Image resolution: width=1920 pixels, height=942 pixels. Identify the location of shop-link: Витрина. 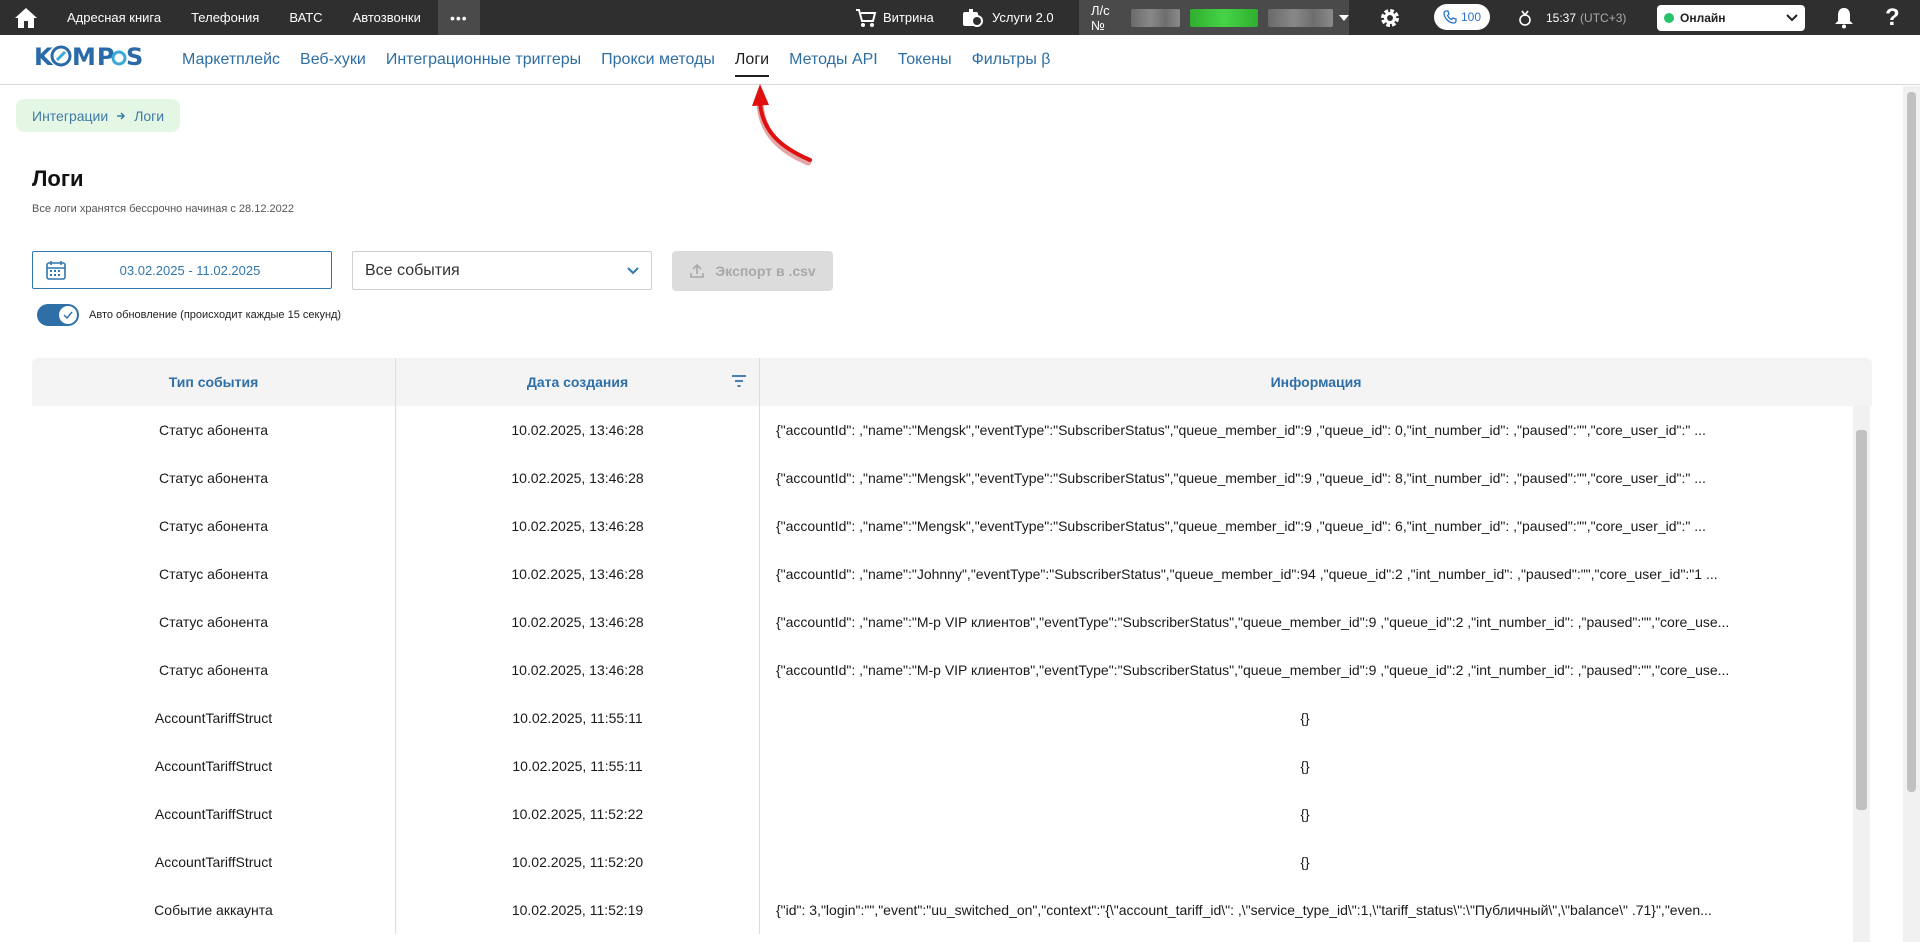
(894, 17).